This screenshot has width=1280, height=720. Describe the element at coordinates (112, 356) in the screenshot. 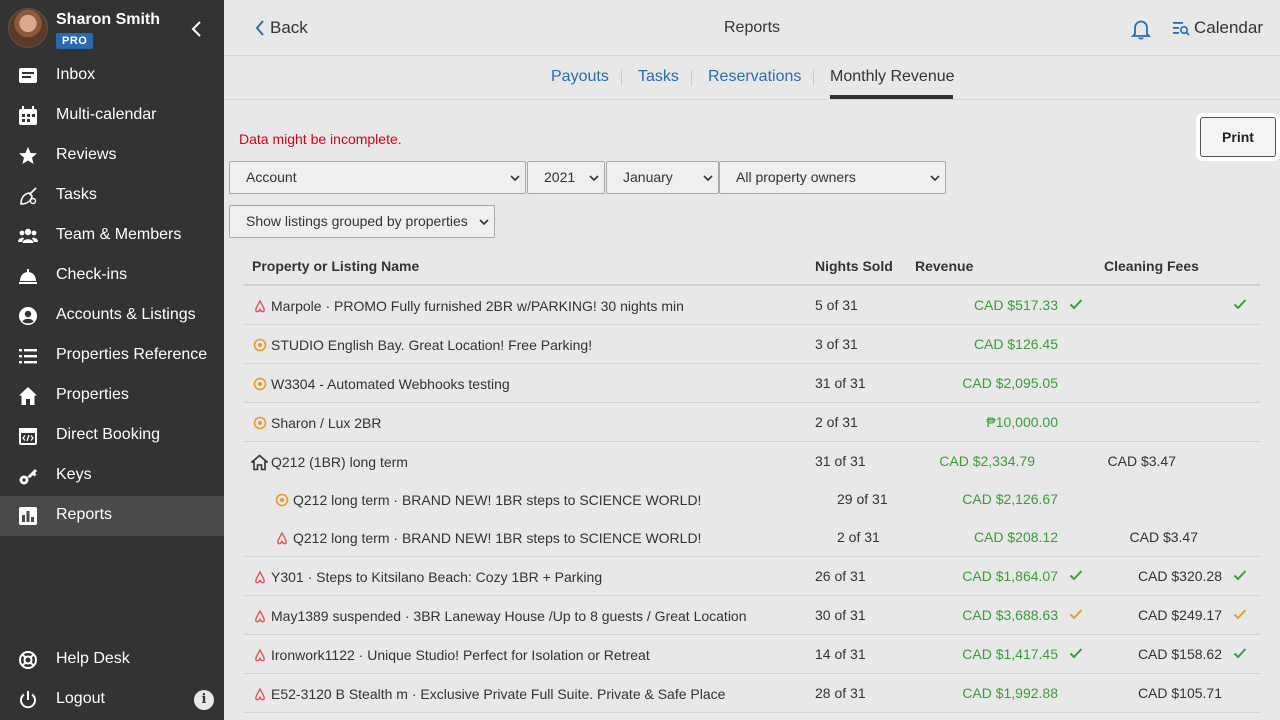

I see `sidebar-item-properties-reference: Properties Reference` at that location.